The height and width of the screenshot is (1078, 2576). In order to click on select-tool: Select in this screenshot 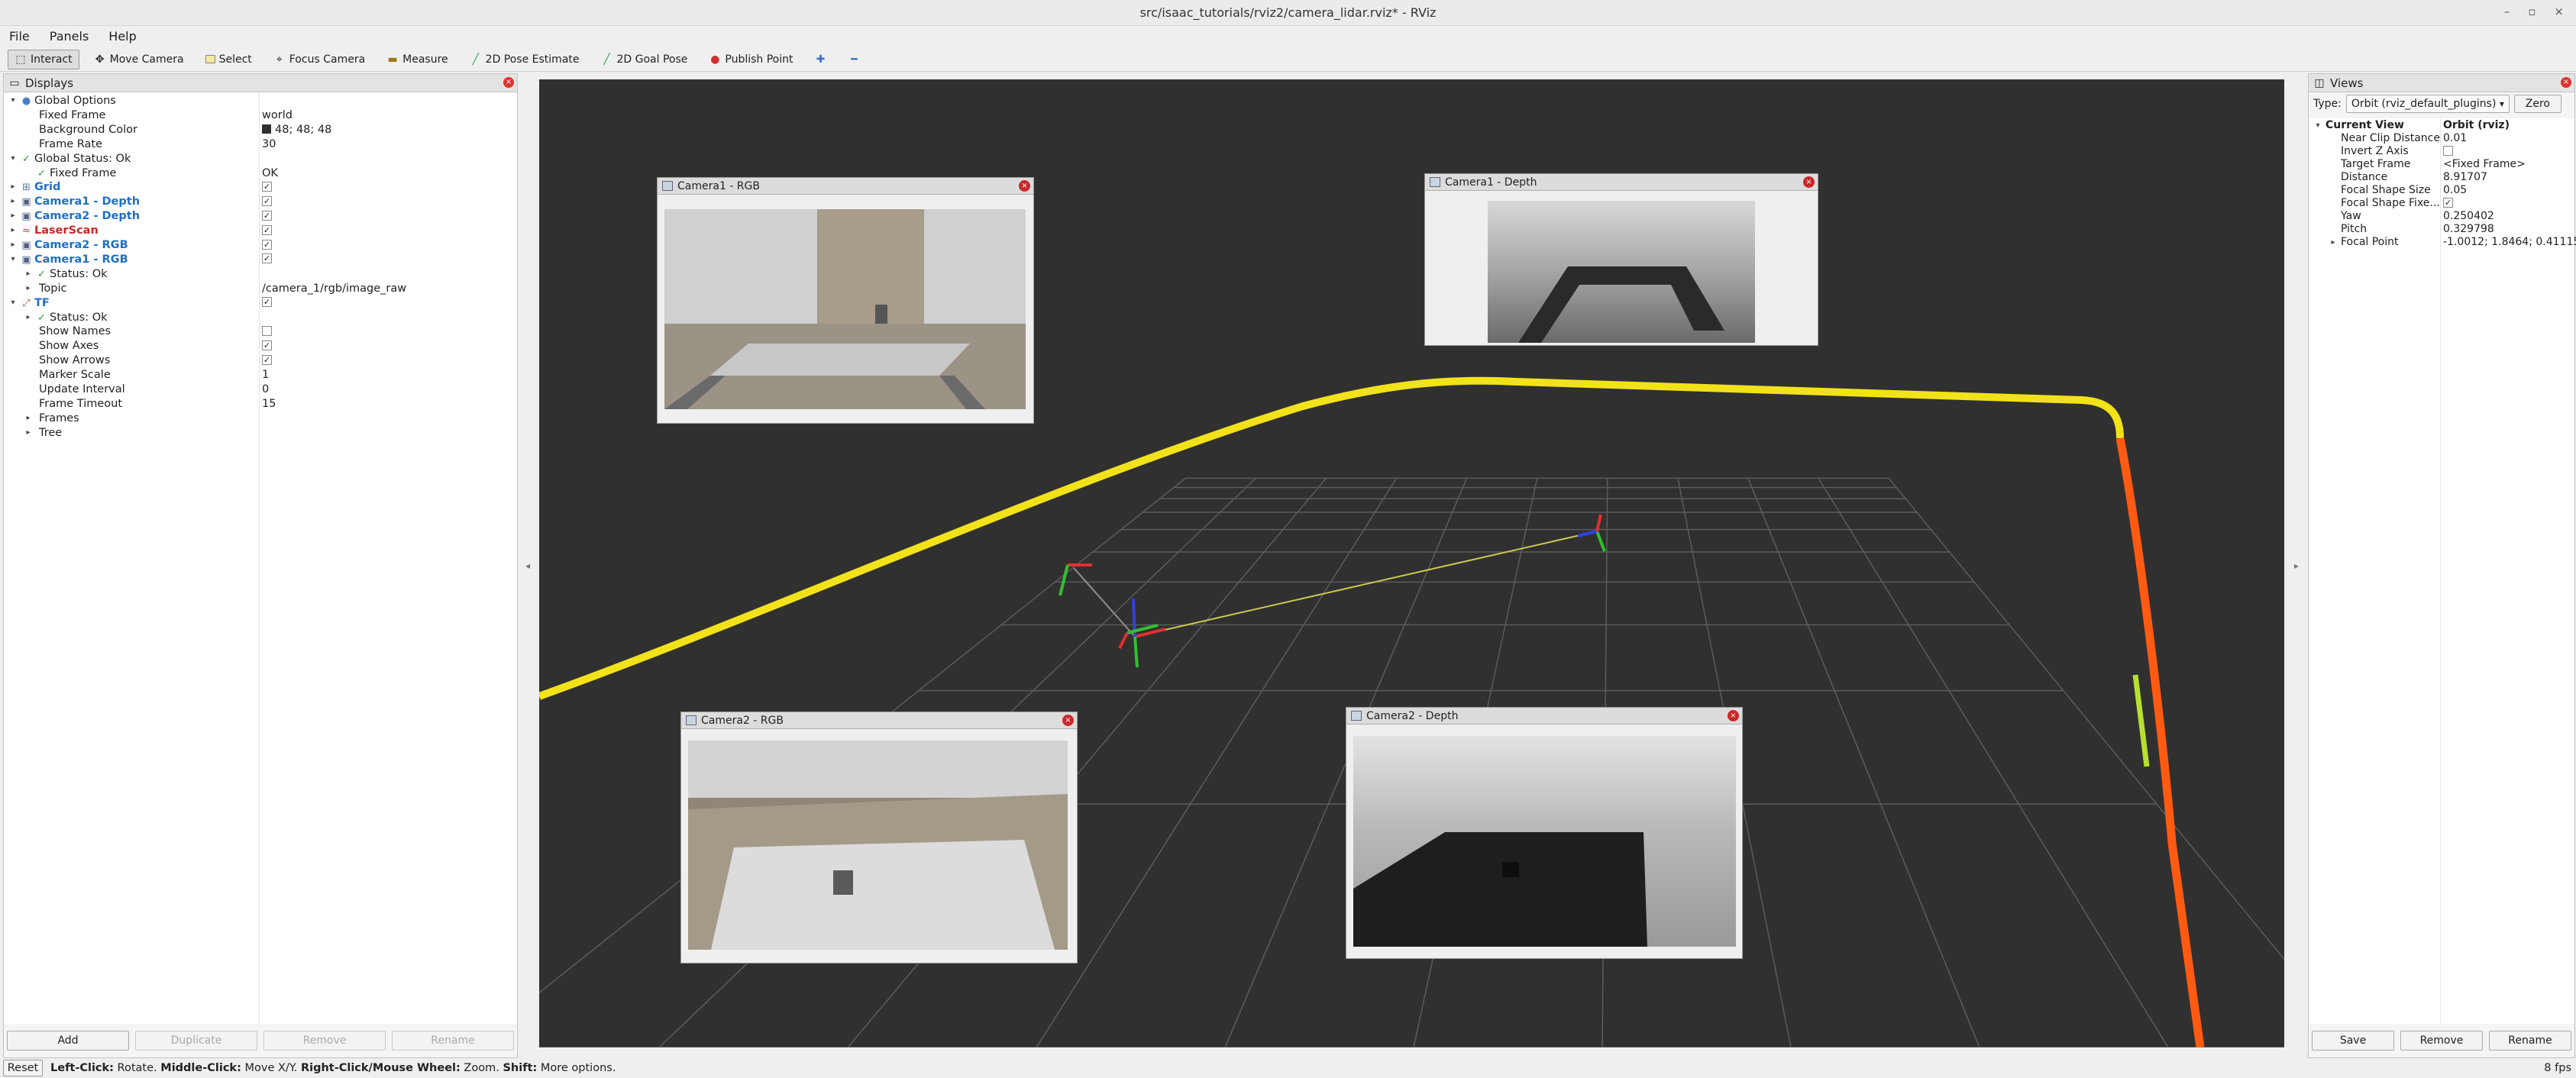, I will do `click(229, 59)`.